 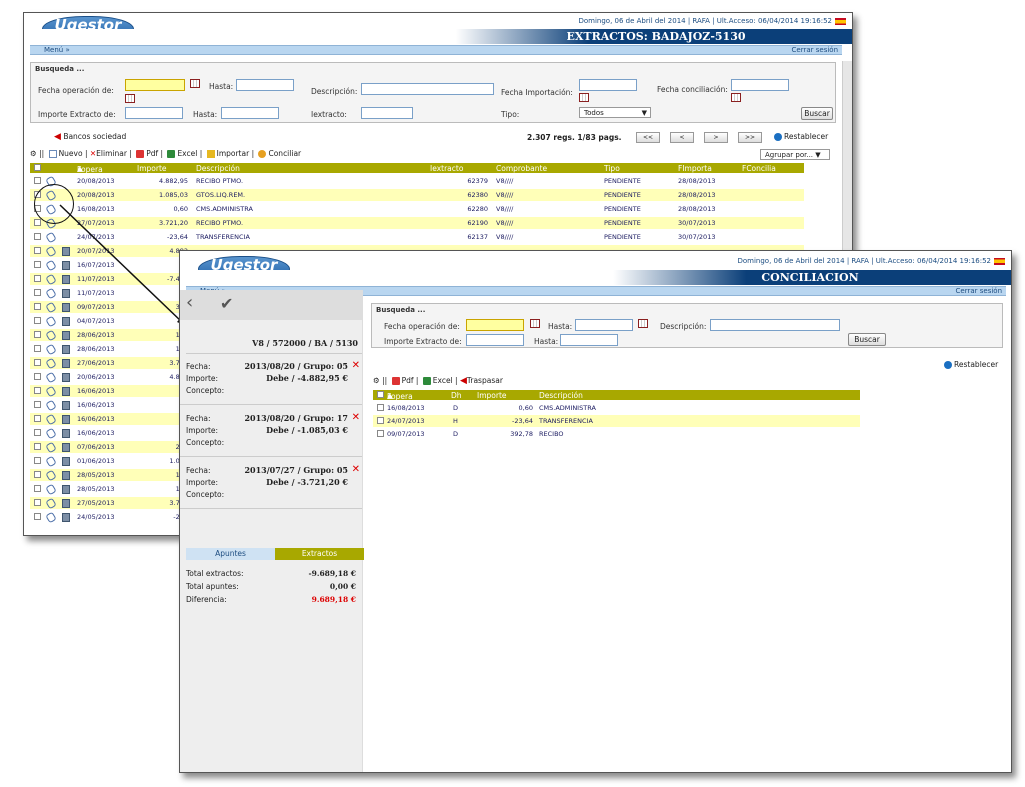 I want to click on checkmark-icon: ✔, so click(x=226, y=303).